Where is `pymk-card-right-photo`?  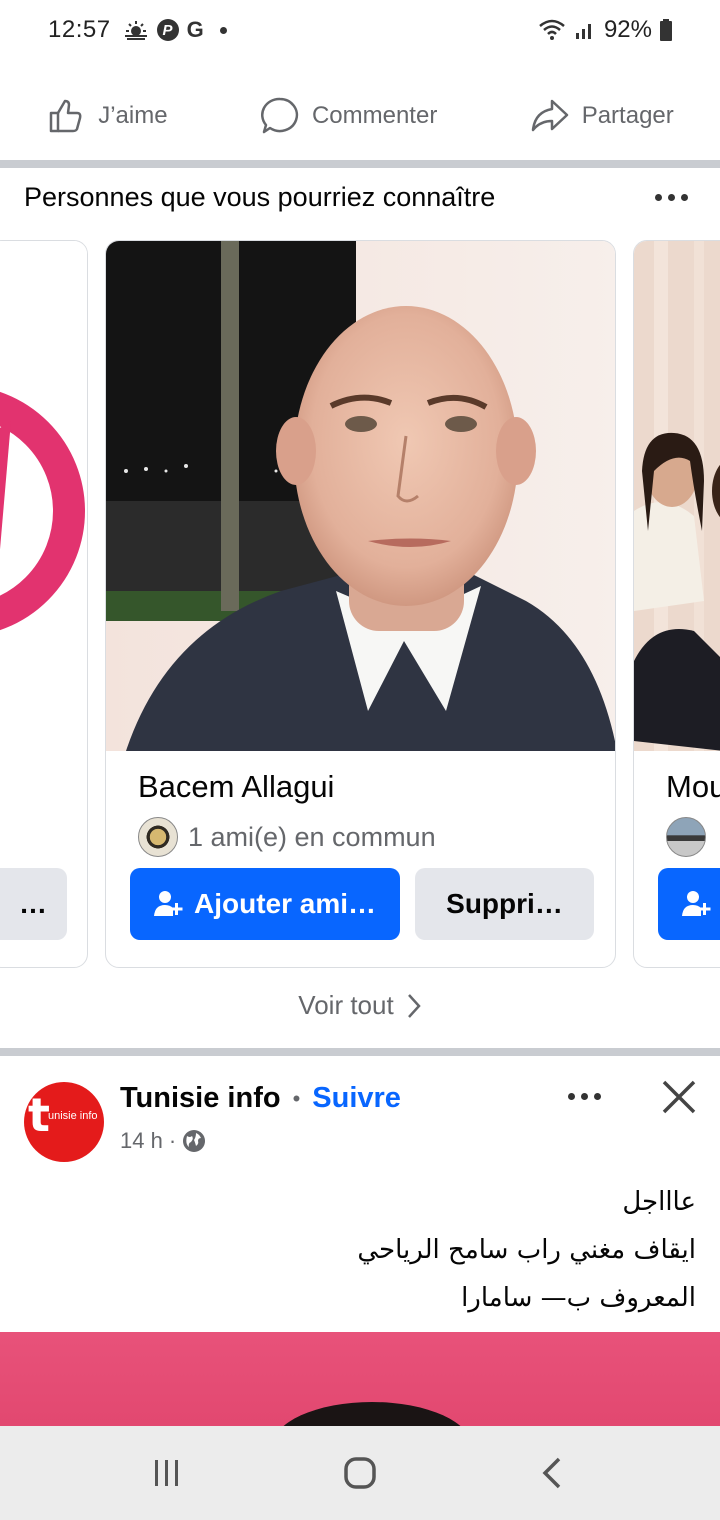 pymk-card-right-photo is located at coordinates (677, 496).